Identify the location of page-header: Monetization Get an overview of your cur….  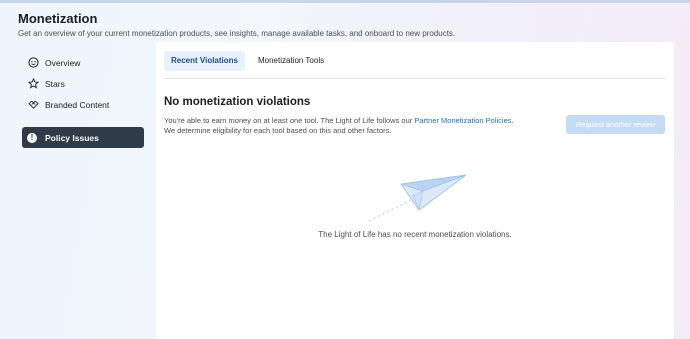
(236, 24).